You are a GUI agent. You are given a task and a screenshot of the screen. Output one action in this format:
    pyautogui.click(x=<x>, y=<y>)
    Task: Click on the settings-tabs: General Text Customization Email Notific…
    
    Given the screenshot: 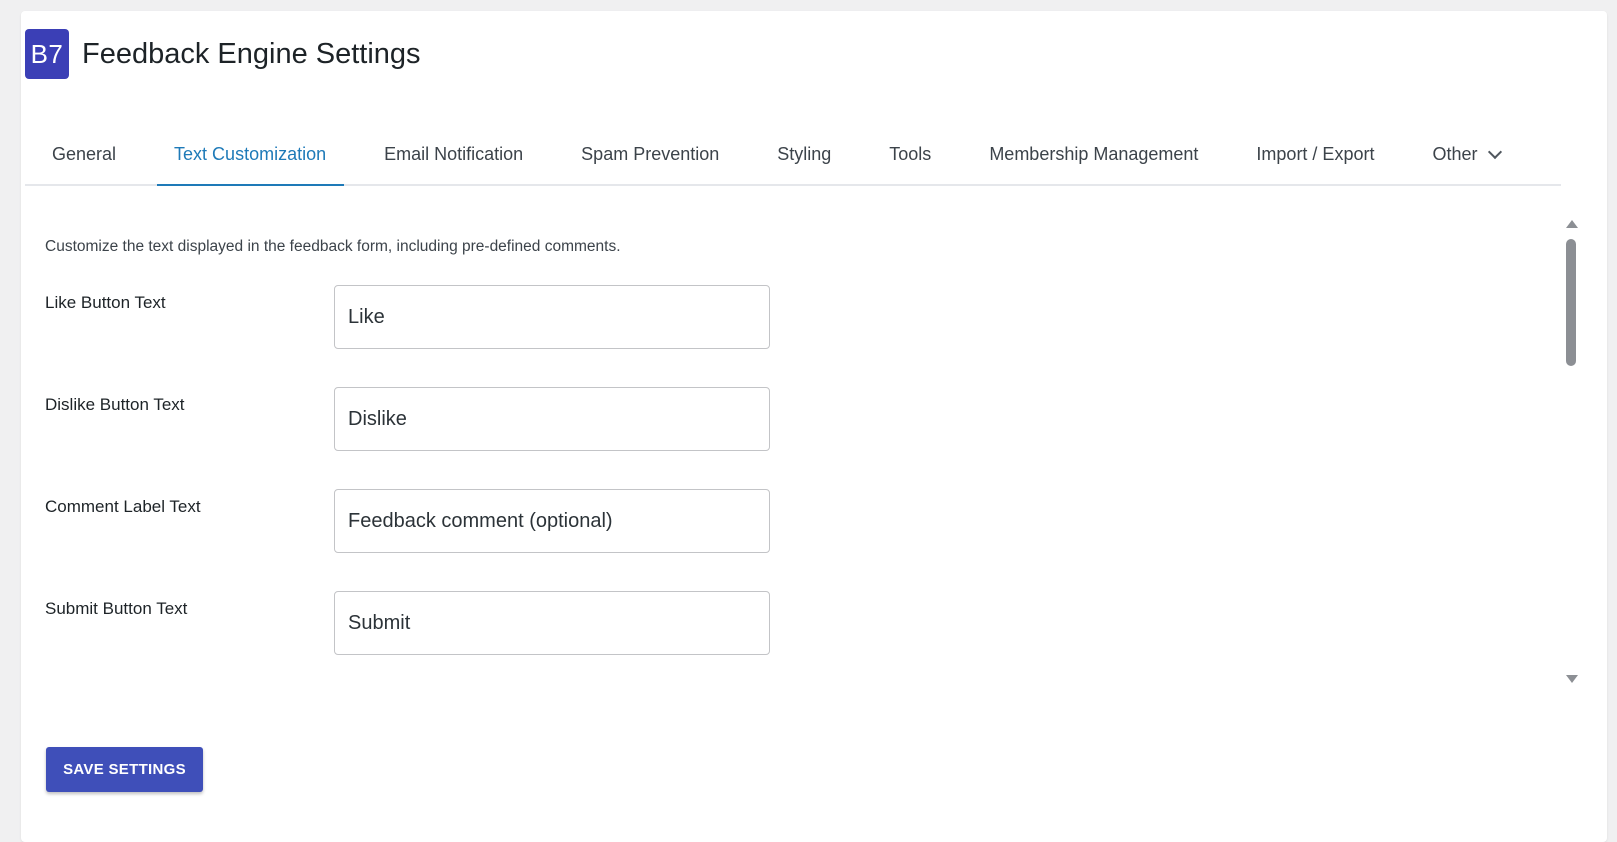 What is the action you would take?
    pyautogui.click(x=793, y=155)
    